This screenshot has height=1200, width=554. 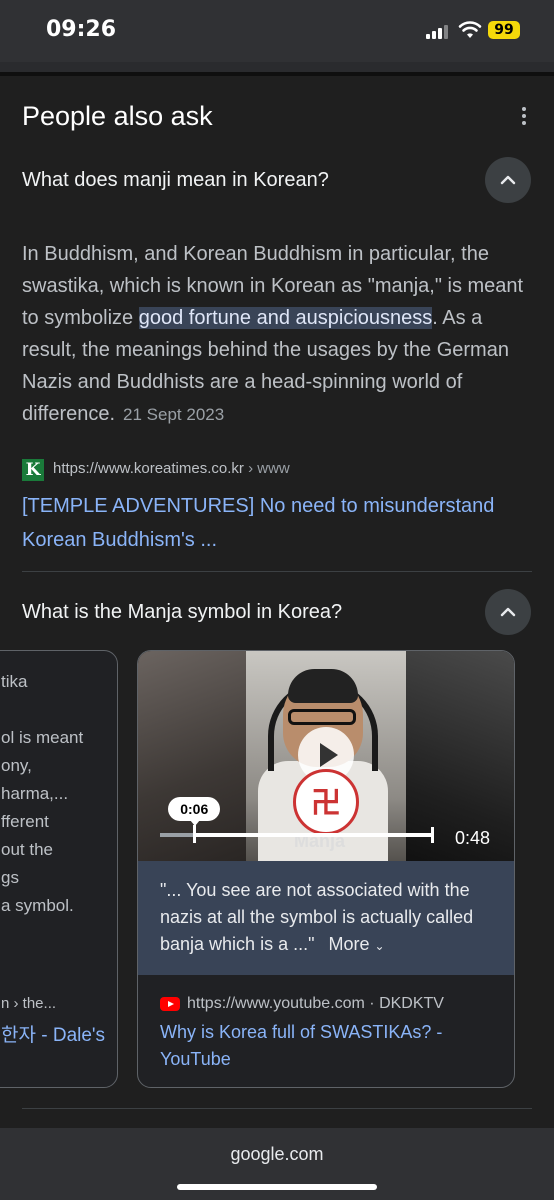 What do you see at coordinates (14, 681) in the screenshot?
I see `card-text: tika` at bounding box center [14, 681].